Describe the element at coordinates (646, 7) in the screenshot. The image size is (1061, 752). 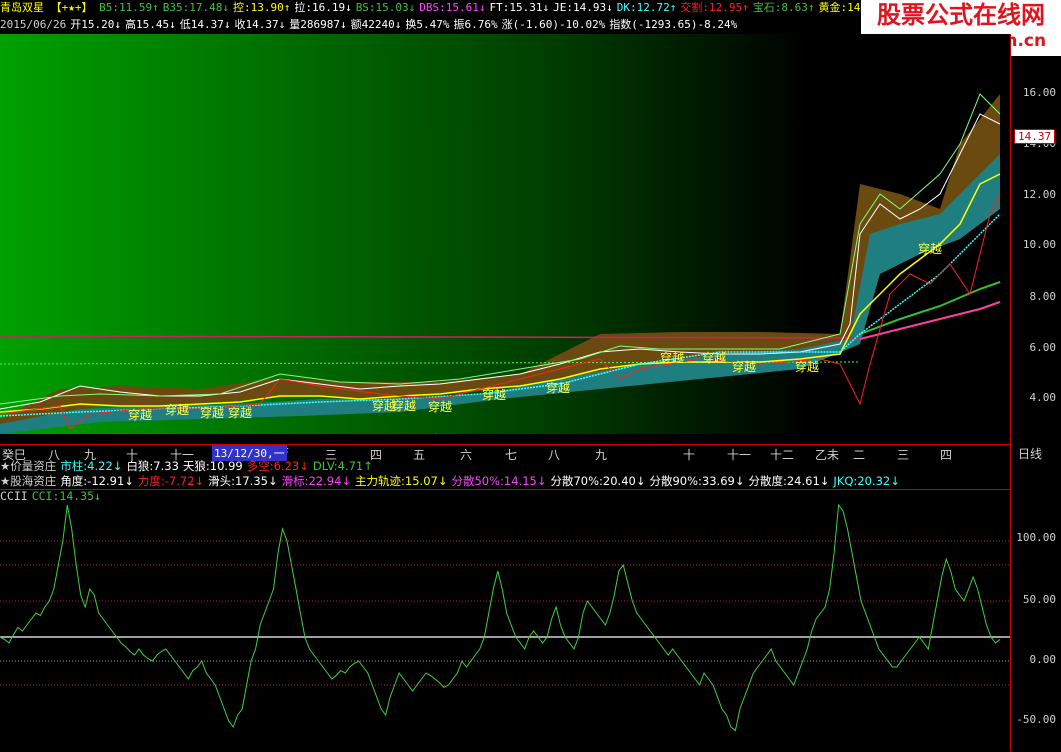
I see `header-item-8: DK:12.72↑` at that location.